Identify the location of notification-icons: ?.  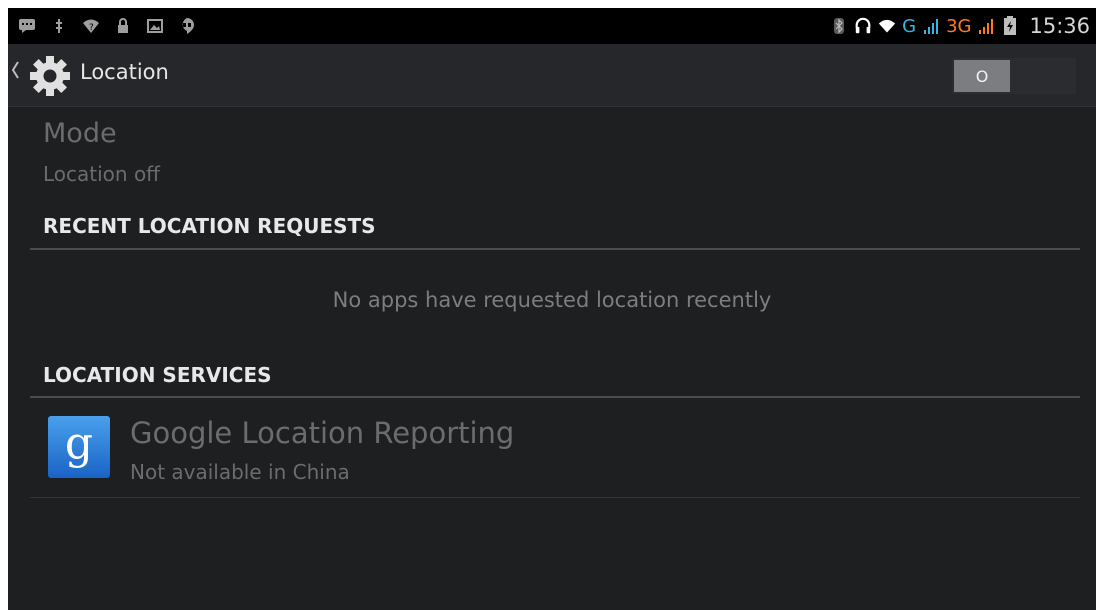
(107, 26).